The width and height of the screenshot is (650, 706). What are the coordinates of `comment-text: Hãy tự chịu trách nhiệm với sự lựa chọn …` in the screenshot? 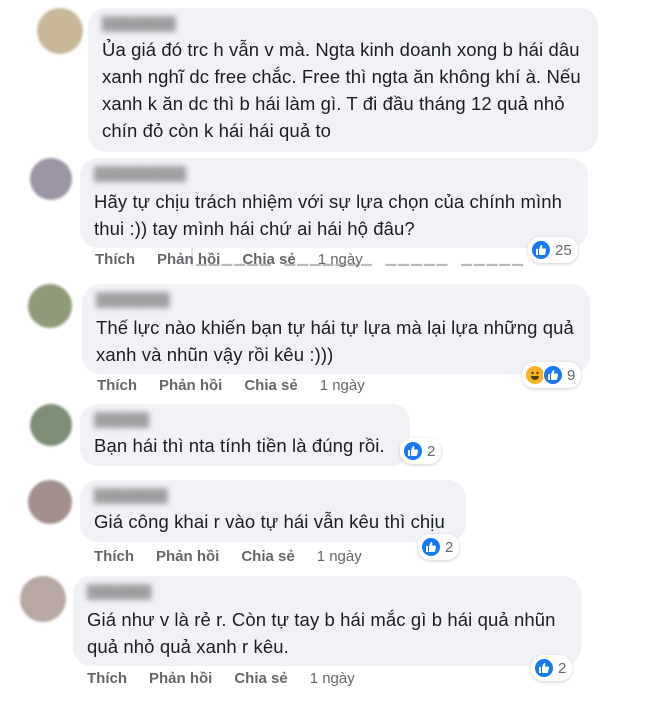 It's located at (328, 215).